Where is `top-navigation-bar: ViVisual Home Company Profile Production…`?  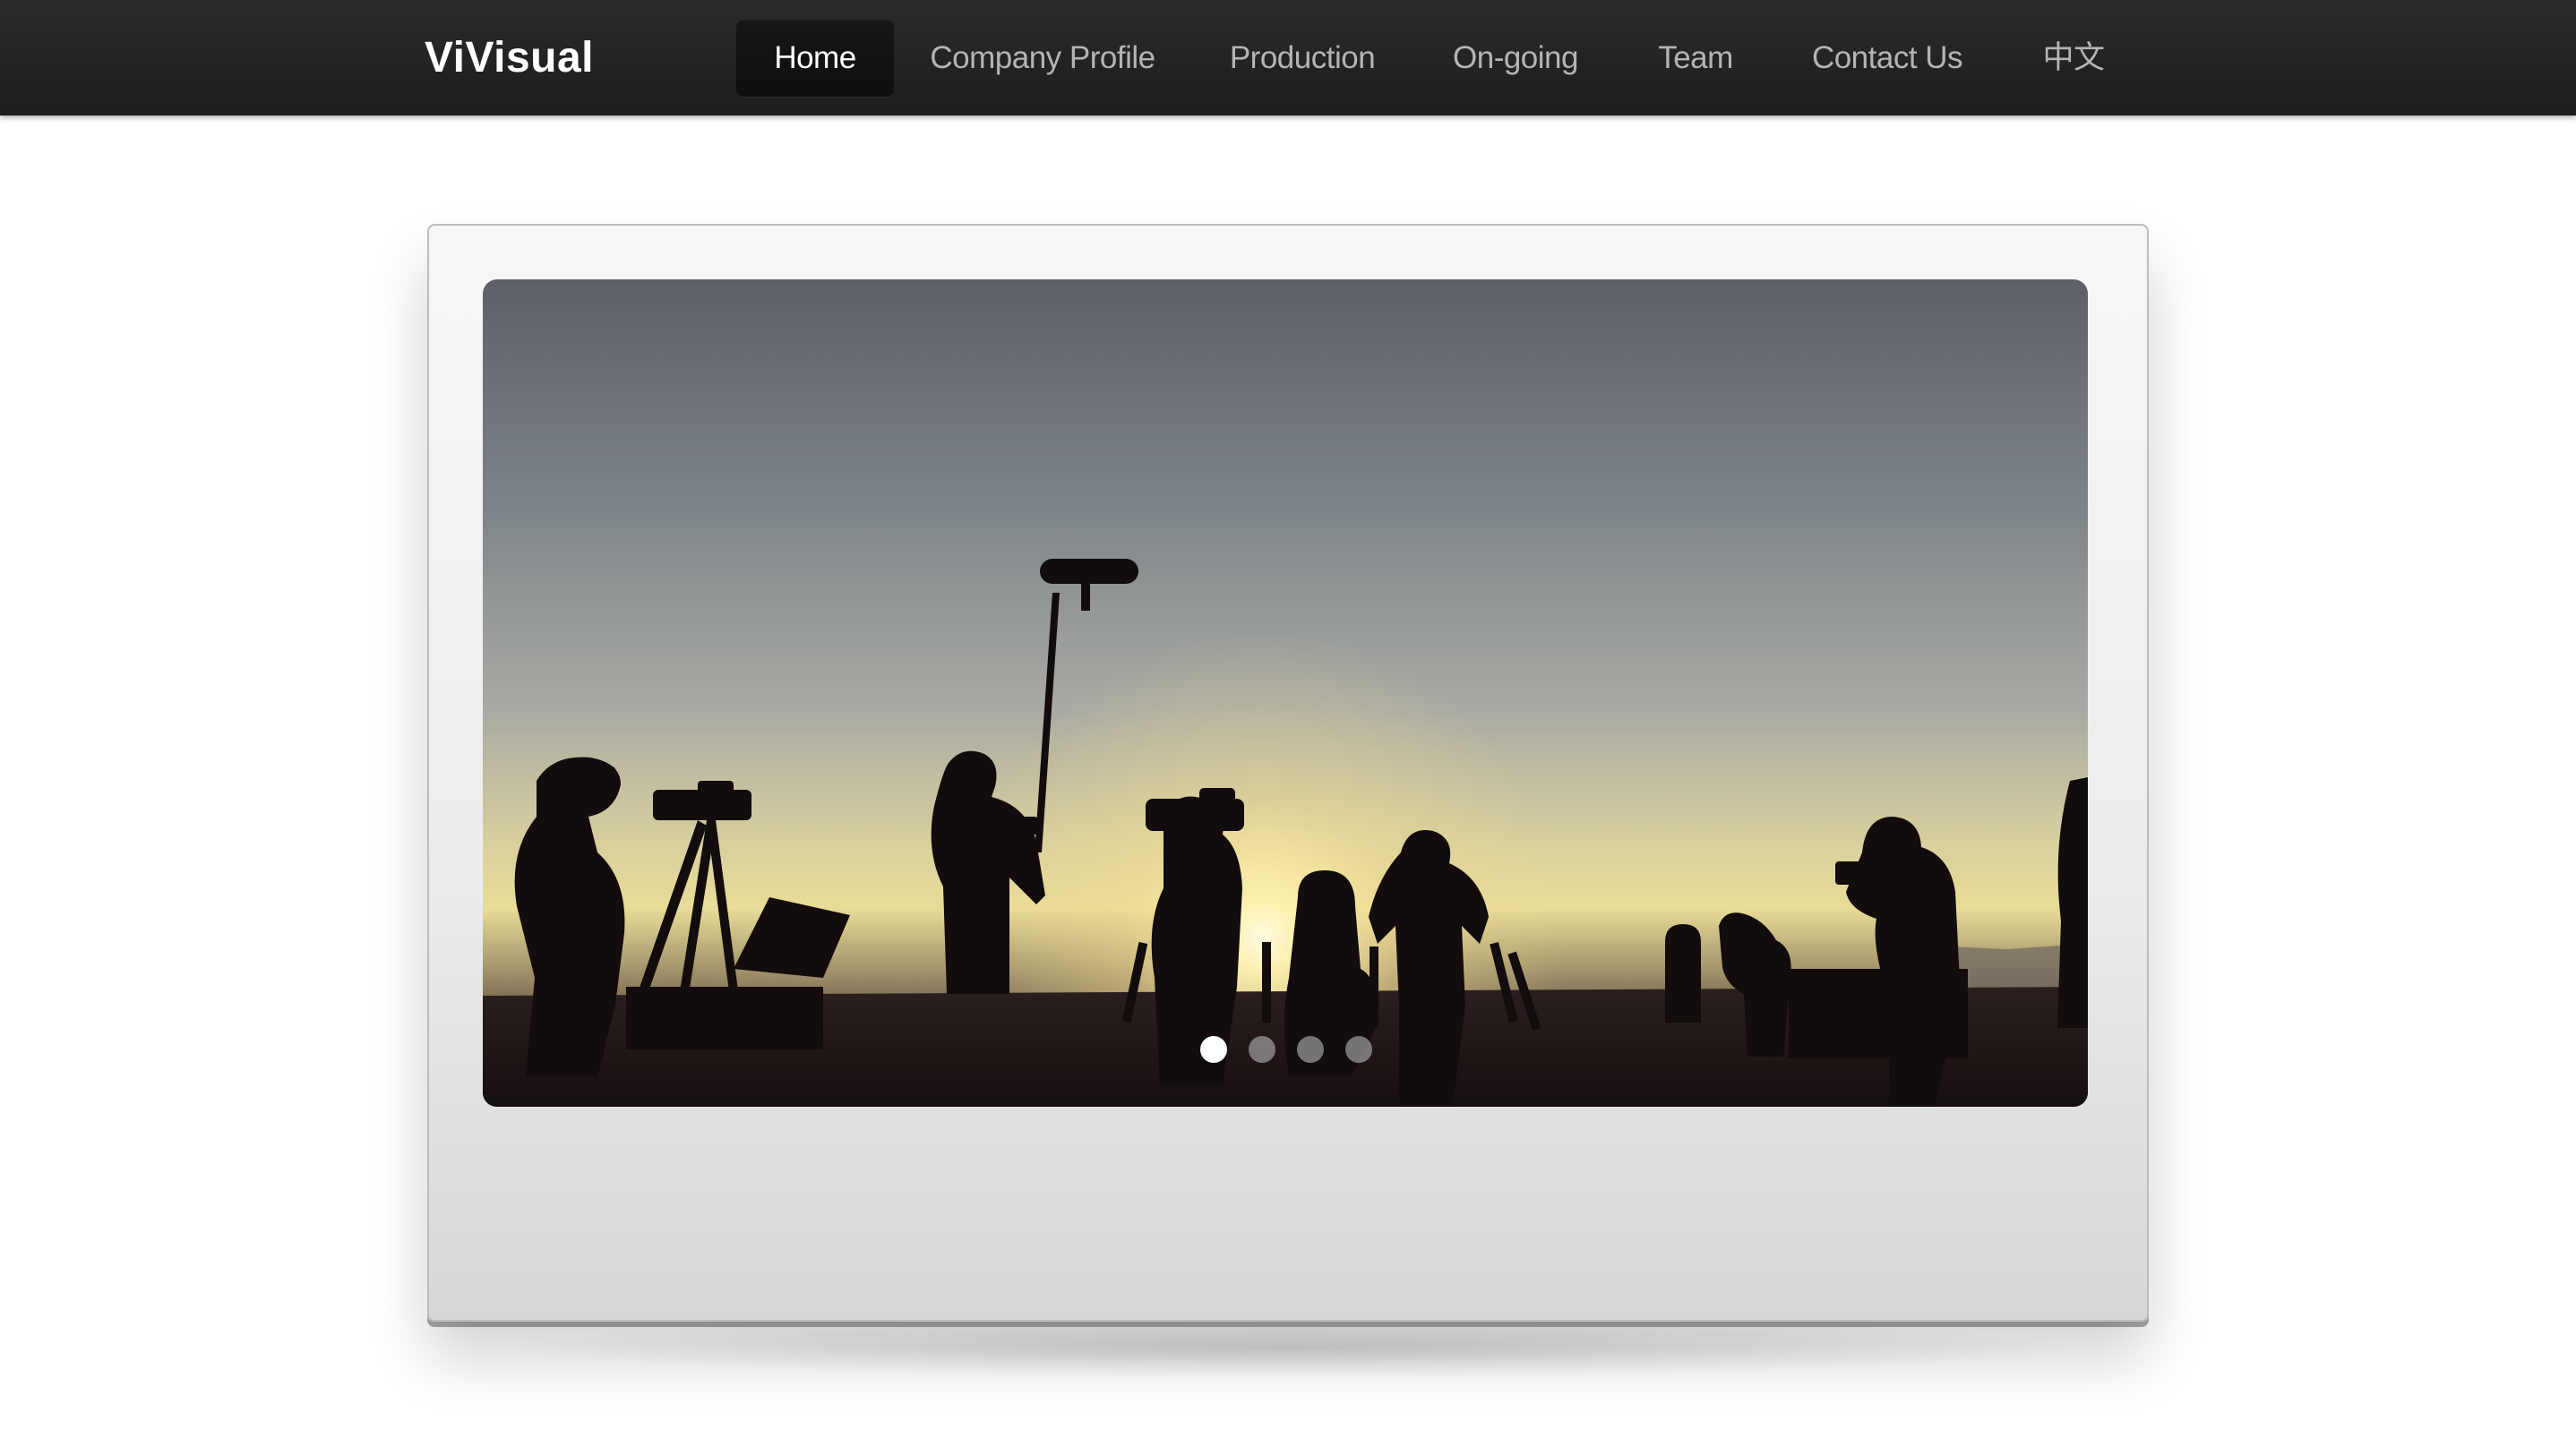 top-navigation-bar: ViVisual Home Company Profile Production… is located at coordinates (1288, 58).